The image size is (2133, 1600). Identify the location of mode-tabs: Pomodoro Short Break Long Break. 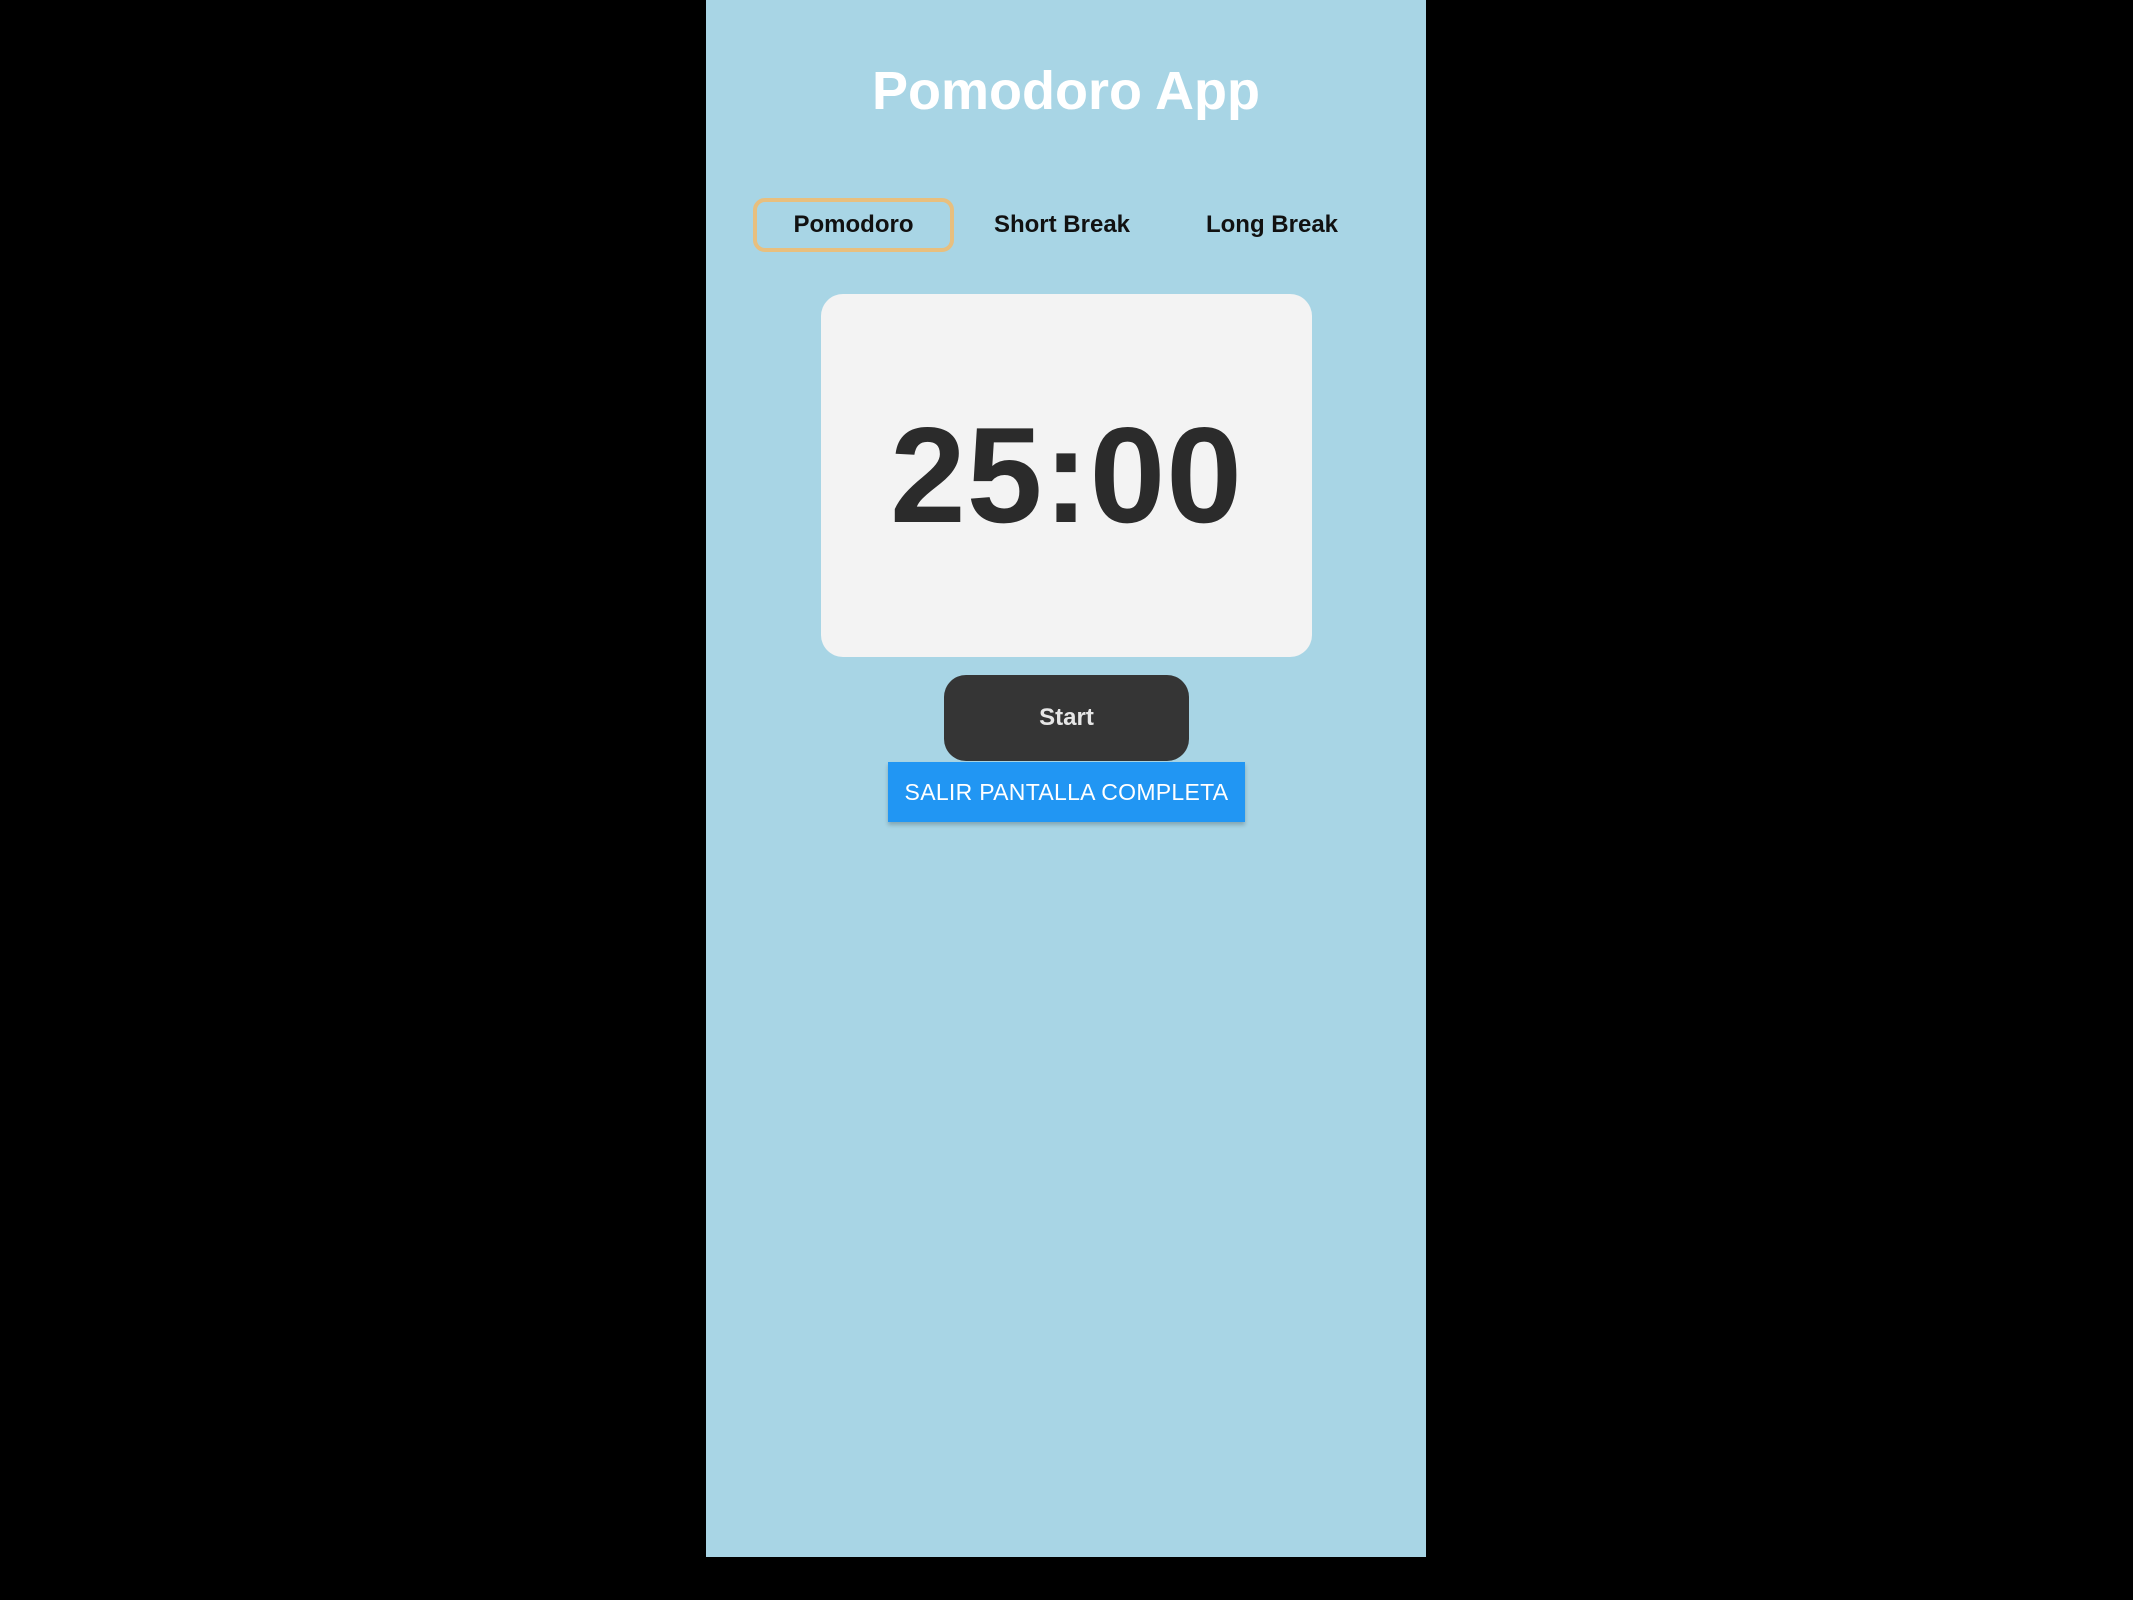
(1066, 228).